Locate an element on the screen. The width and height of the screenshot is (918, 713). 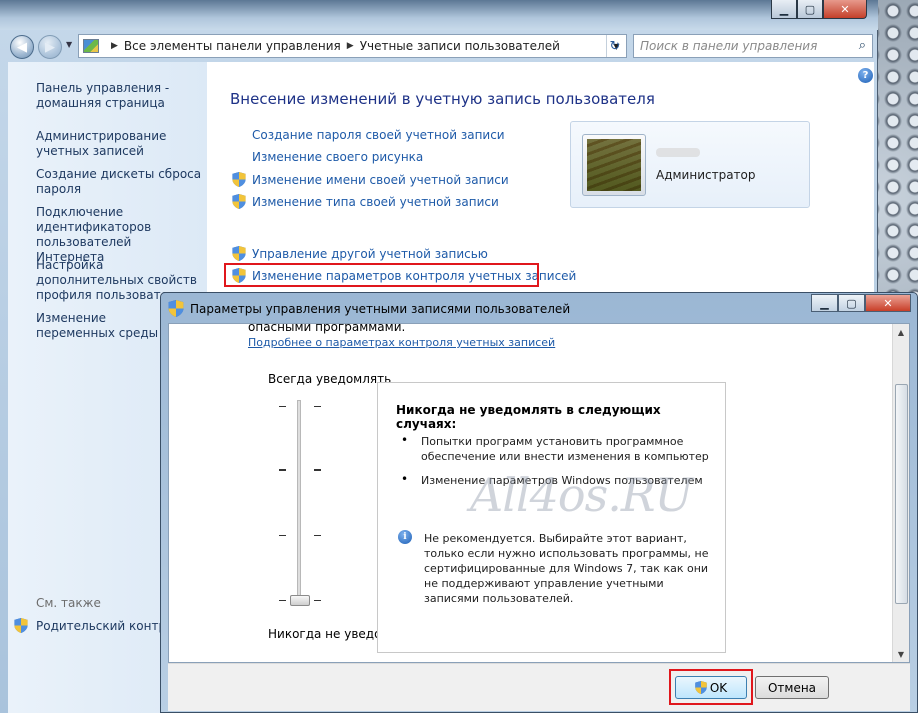
search-icon: ⌕ is located at coordinates (862, 45).